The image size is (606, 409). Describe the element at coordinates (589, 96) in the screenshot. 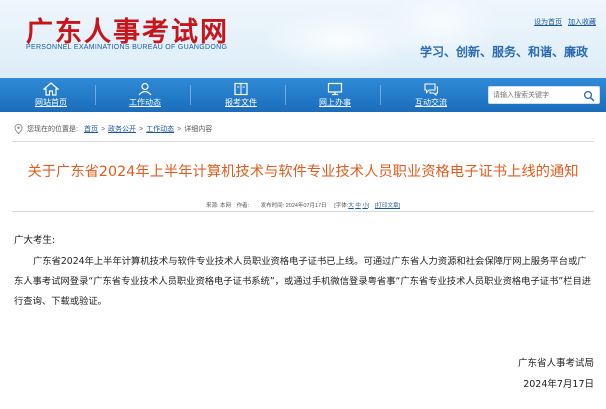

I see `search-icon` at that location.